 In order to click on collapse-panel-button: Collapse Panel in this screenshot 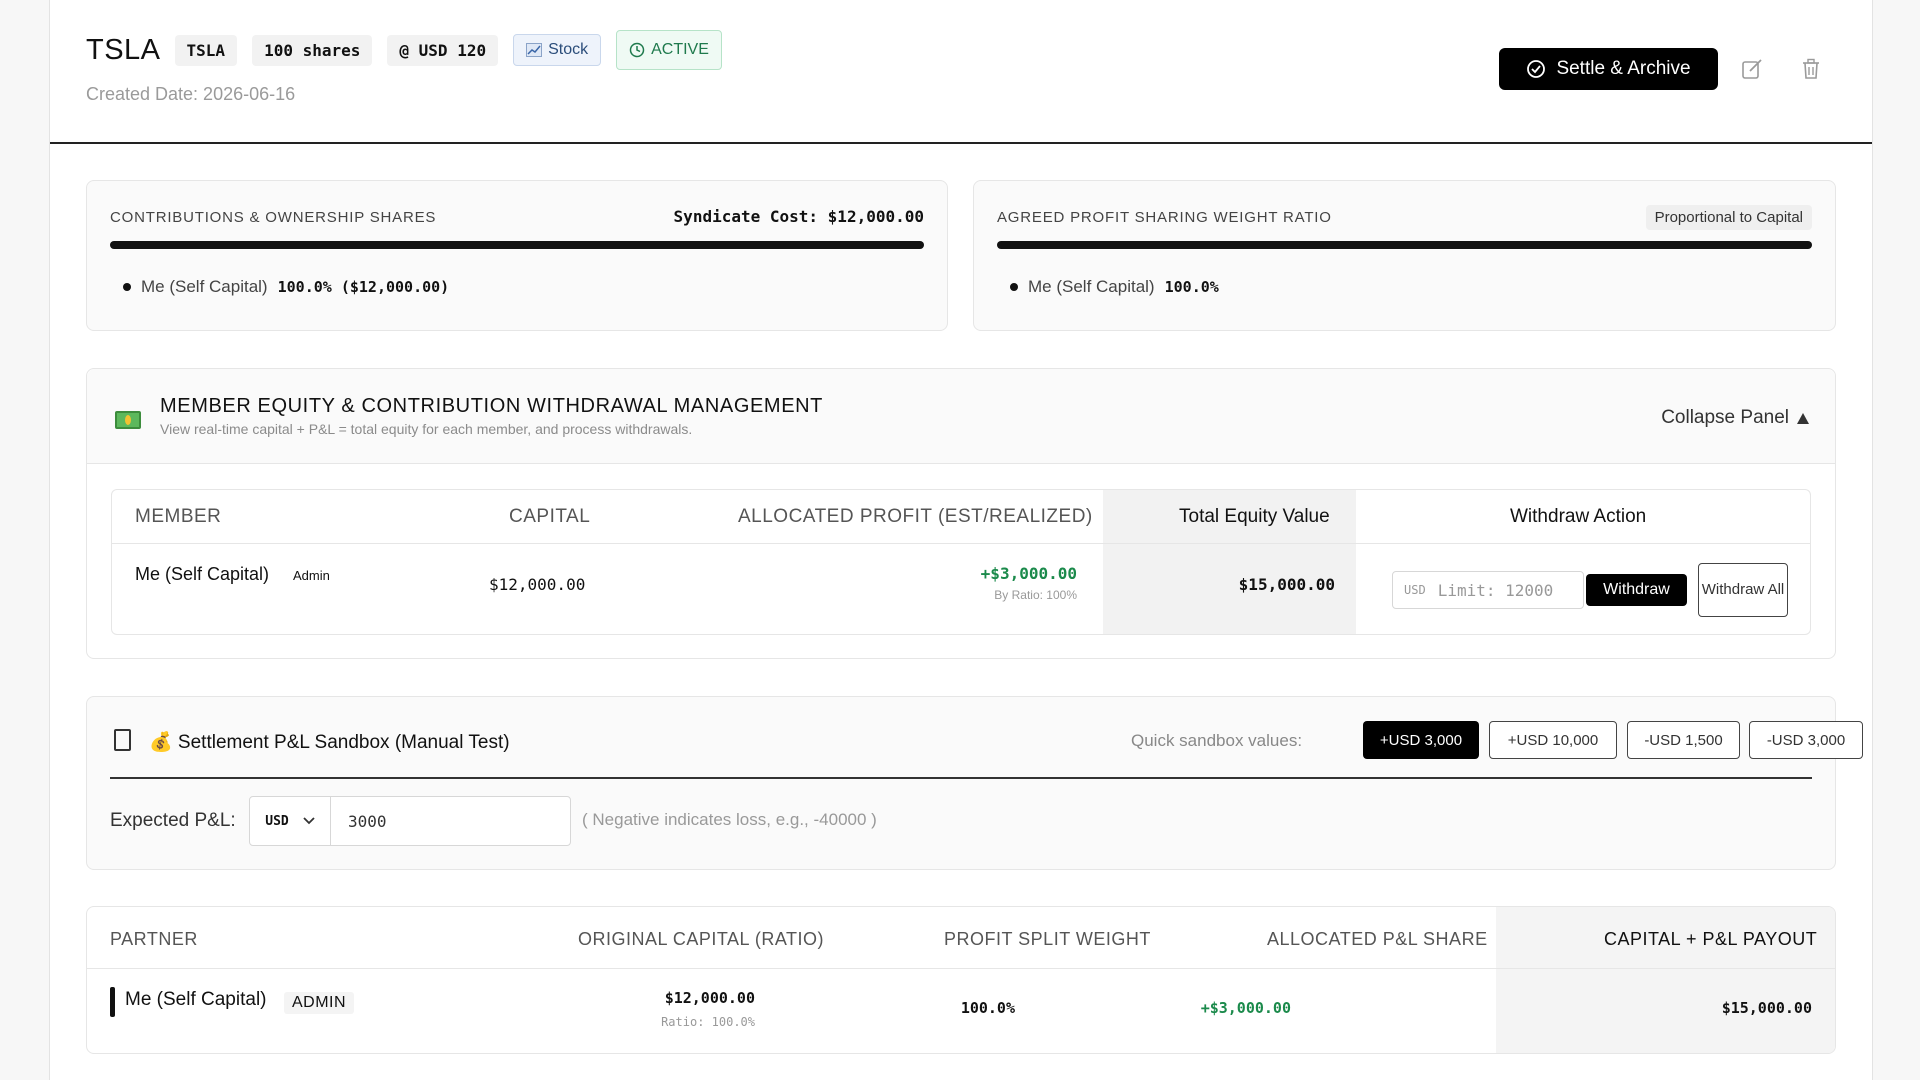, I will do `click(1735, 418)`.